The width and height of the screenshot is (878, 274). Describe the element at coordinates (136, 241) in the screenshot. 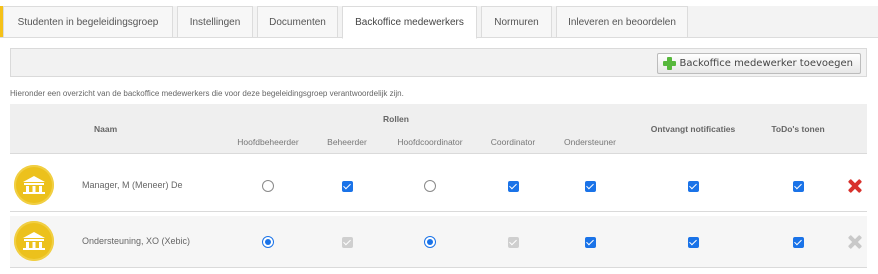

I see `person-name: Ondersteuning, XO (Xebic)` at that location.